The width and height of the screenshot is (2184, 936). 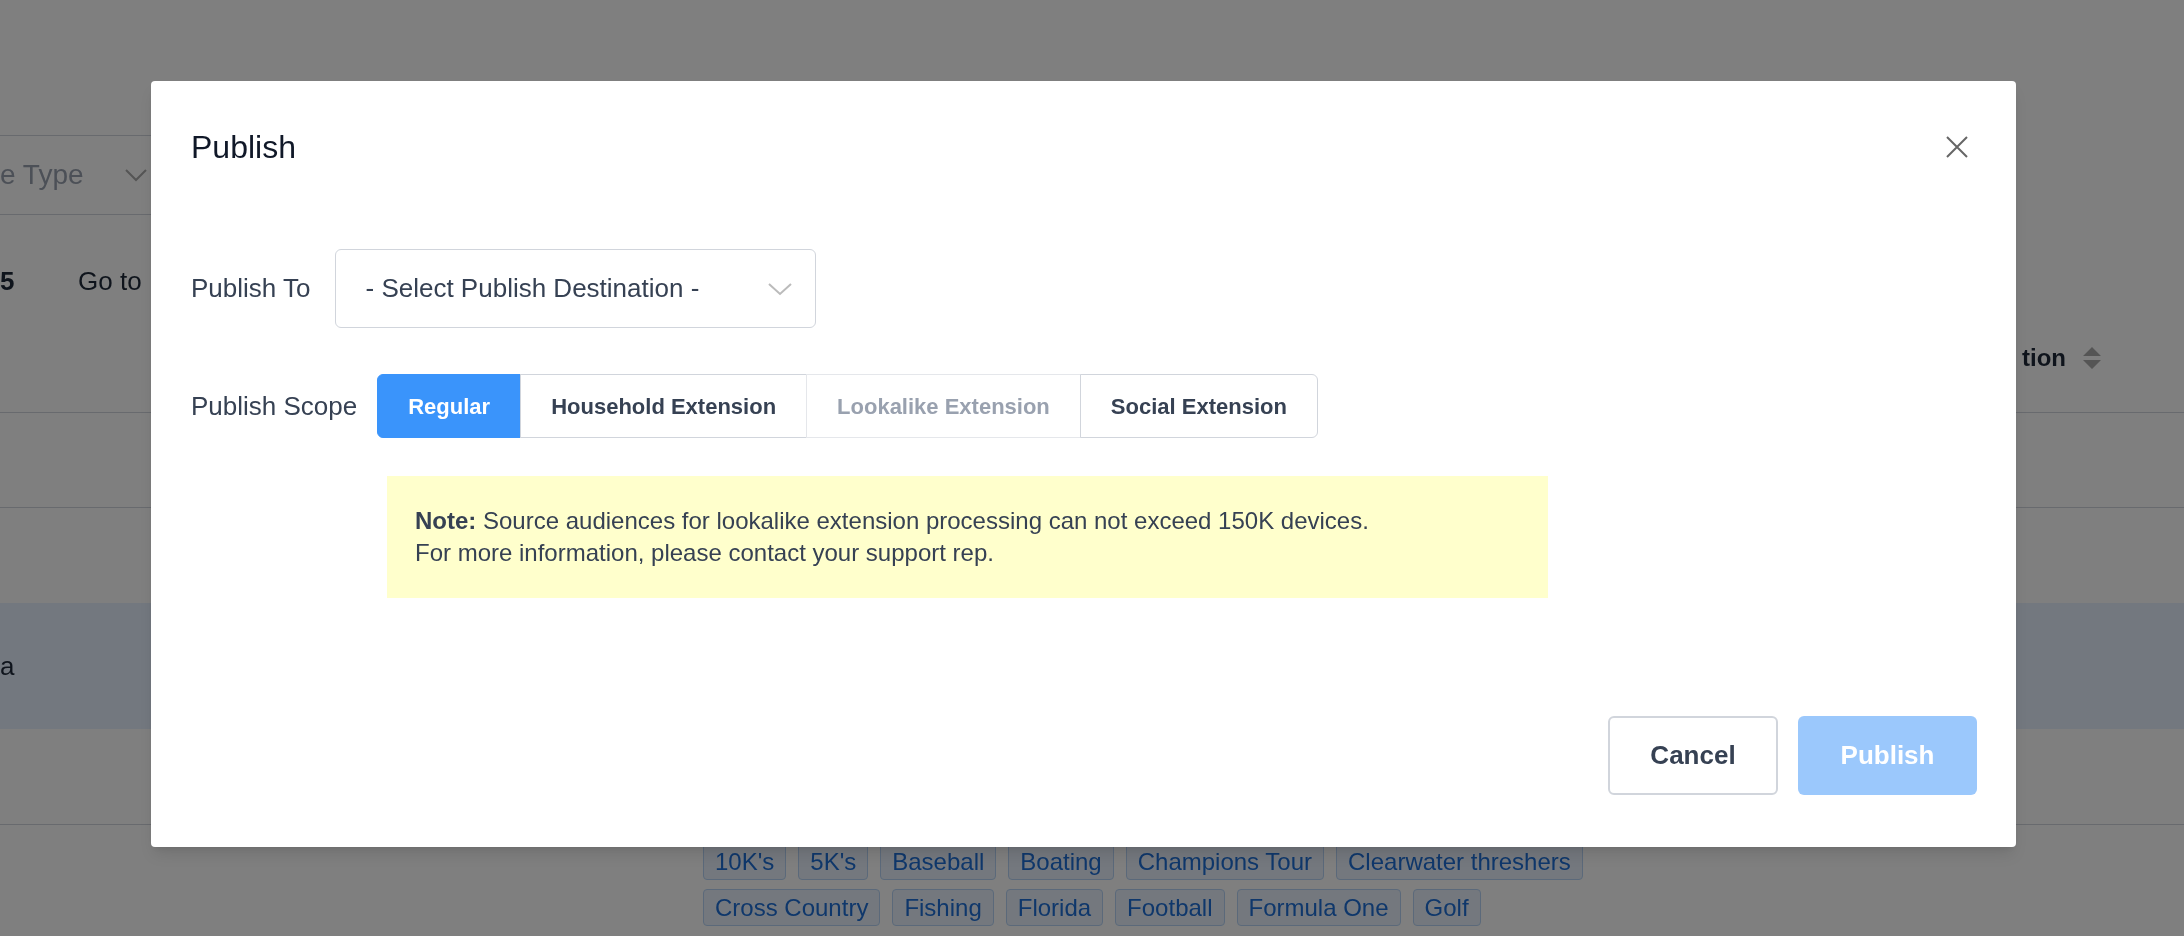 What do you see at coordinates (892, 537) in the screenshot?
I see `note-text: Note: Source audiences for lookalike extension processing can not exceed 150K devices. For more information, please contact your support rep.` at bounding box center [892, 537].